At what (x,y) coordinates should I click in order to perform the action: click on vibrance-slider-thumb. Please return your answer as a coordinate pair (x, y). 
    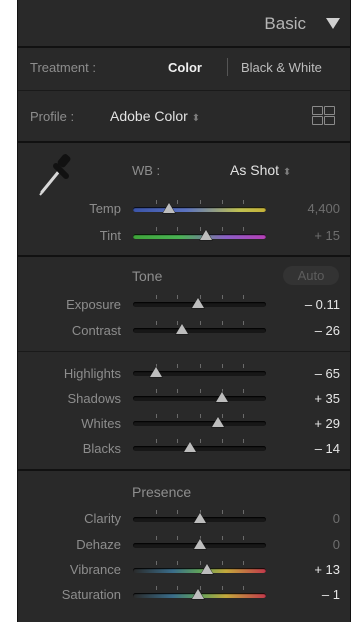
    Looking at the image, I should click on (207, 569).